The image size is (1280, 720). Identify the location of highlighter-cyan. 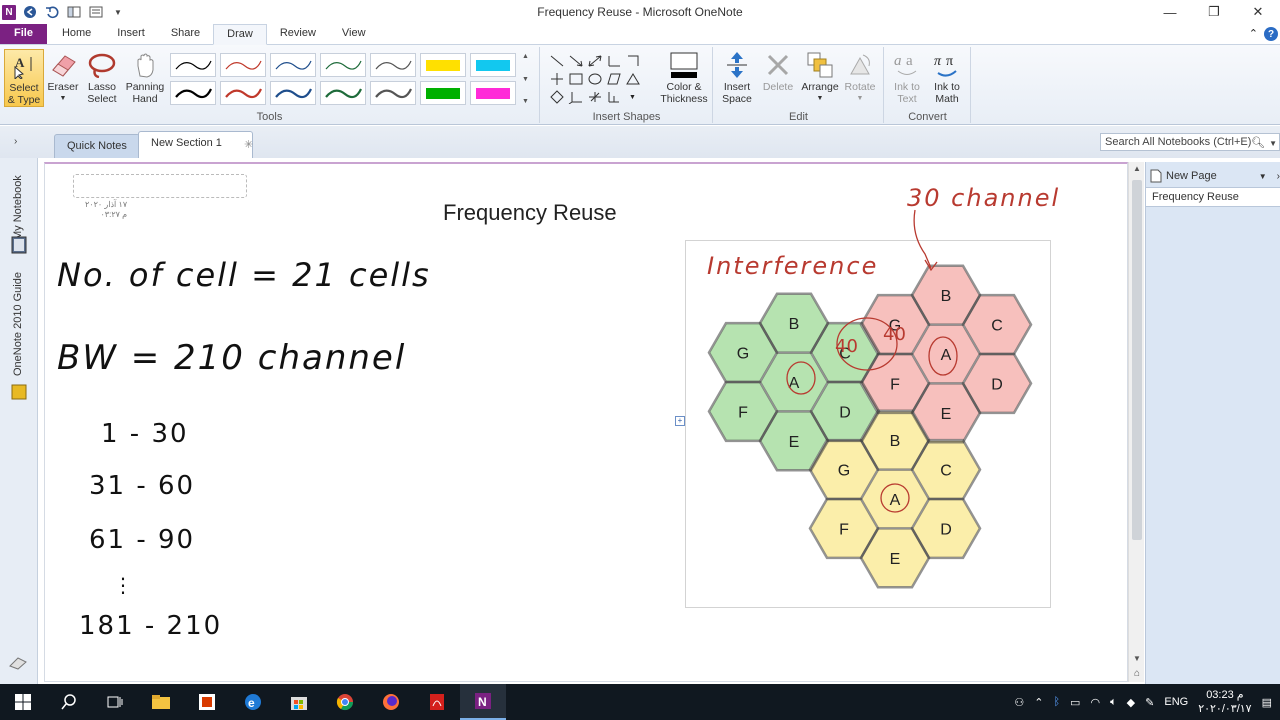
(493, 65).